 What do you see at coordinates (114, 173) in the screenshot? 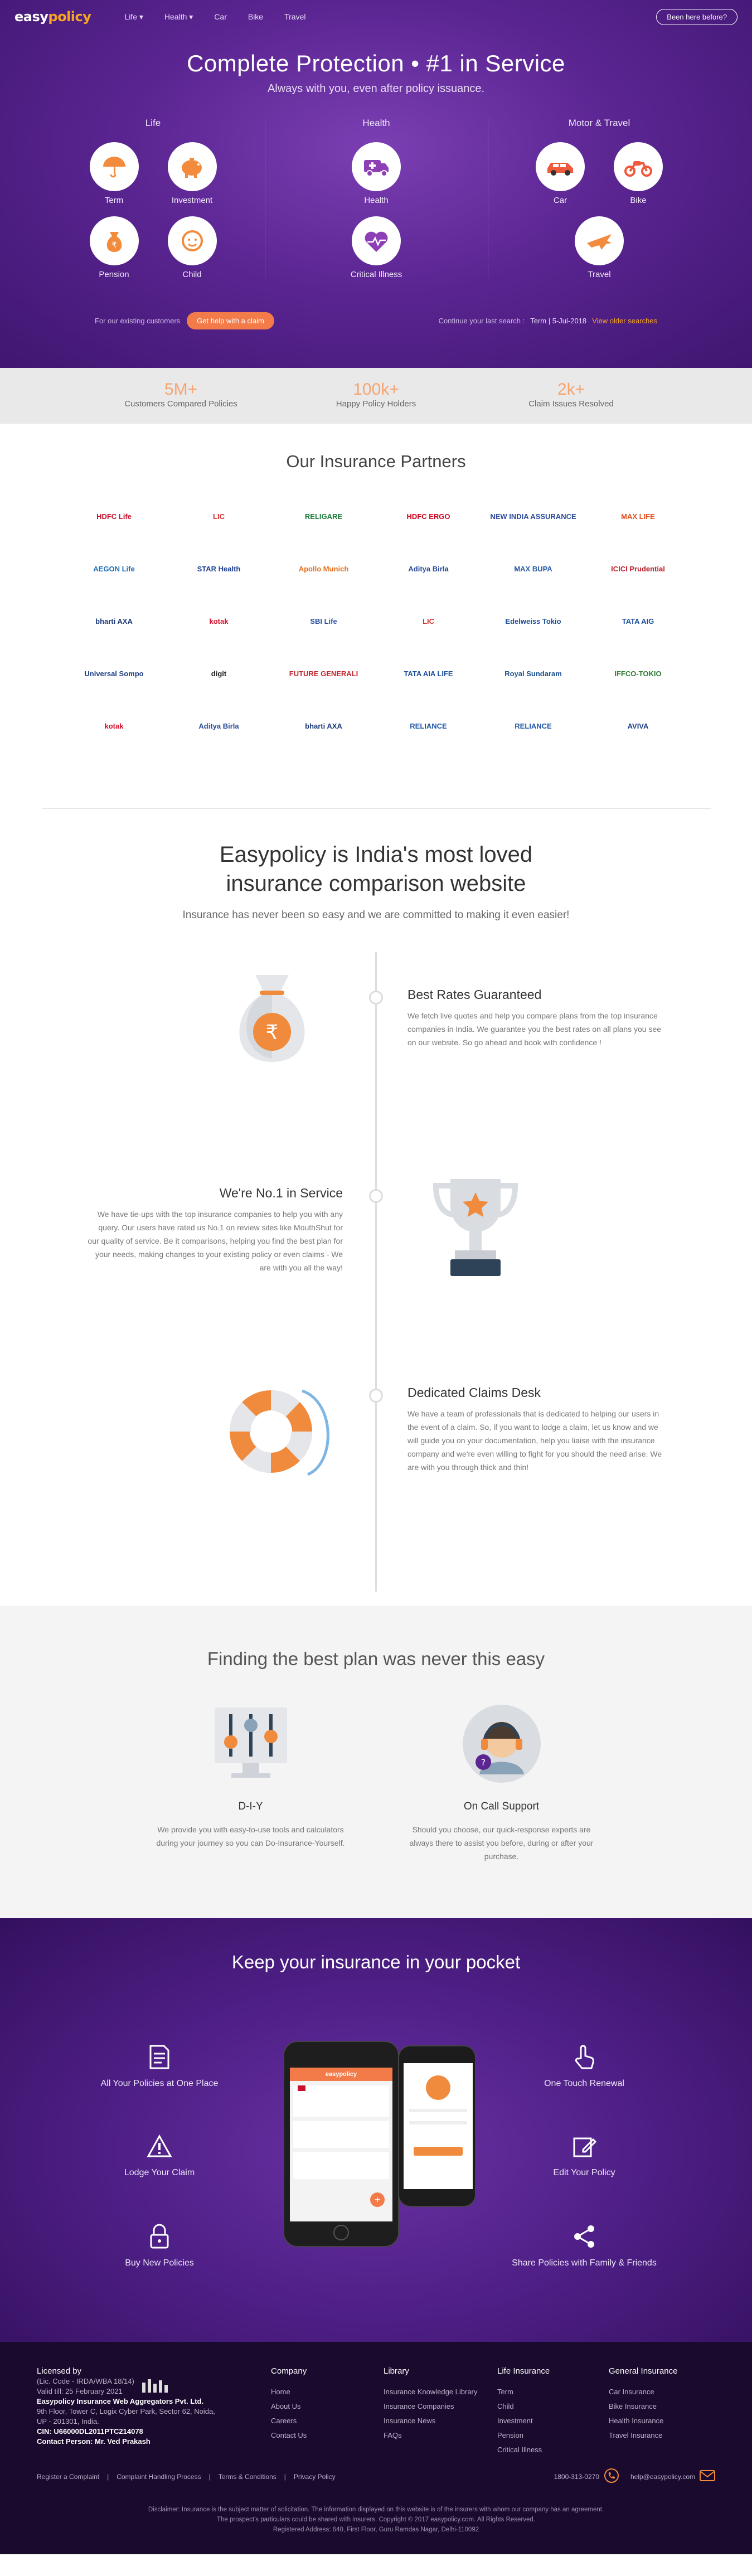
I see `product-term: Term` at bounding box center [114, 173].